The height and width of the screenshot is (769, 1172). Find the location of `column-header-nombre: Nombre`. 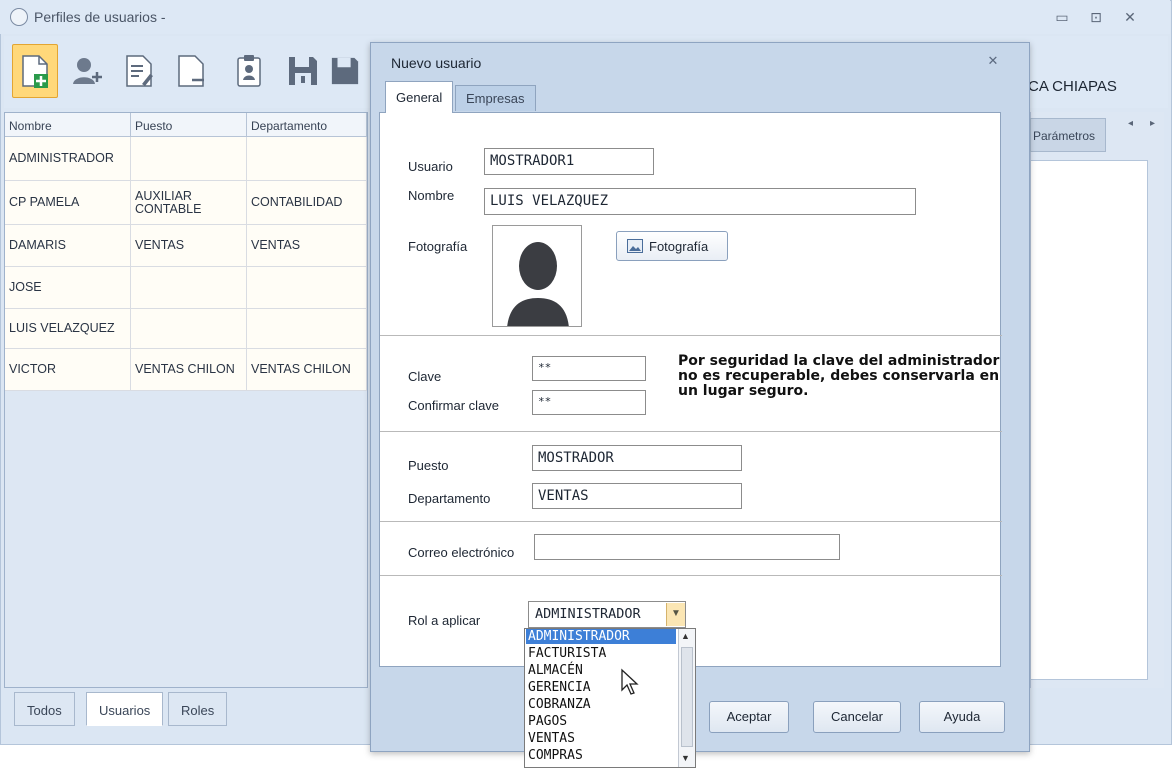

column-header-nombre: Nombre is located at coordinates (68, 125).